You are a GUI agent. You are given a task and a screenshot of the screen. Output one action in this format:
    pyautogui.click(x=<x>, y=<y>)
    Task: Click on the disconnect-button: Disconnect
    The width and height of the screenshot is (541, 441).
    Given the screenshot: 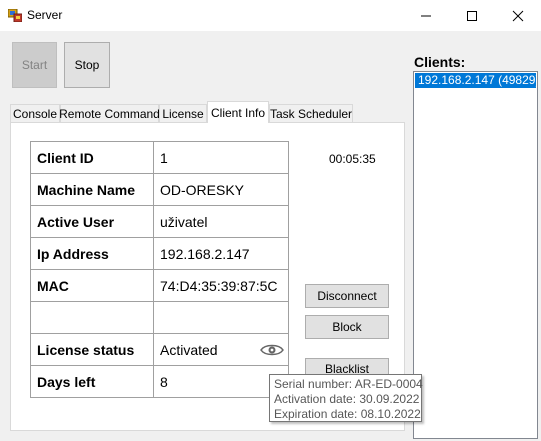 What is the action you would take?
    pyautogui.click(x=347, y=296)
    